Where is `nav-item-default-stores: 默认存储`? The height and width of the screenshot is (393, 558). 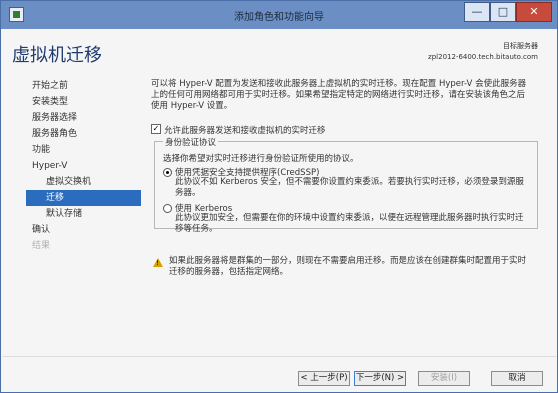
nav-item-default-stores: 默认存储 is located at coordinates (83, 214).